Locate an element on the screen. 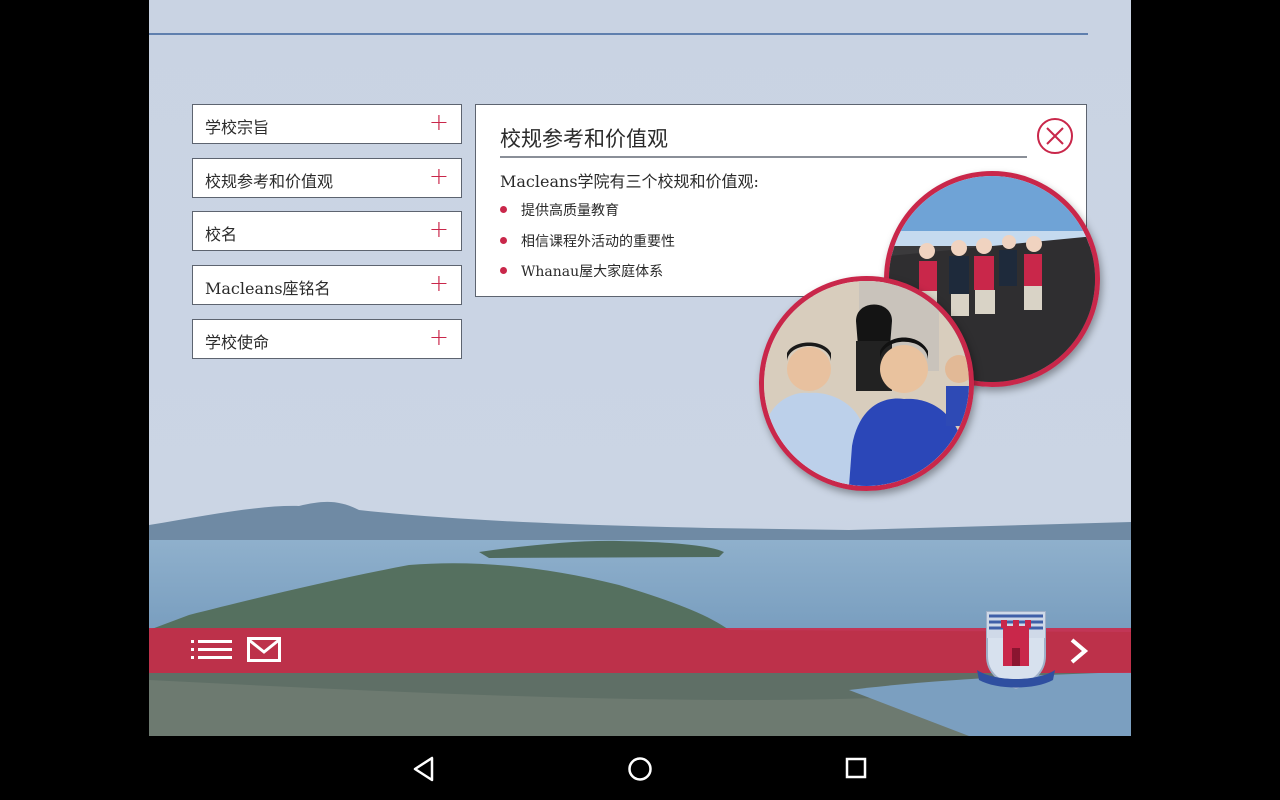 The image size is (1280, 800). menu-item-label: 校规参考和价值观 is located at coordinates (269, 181).